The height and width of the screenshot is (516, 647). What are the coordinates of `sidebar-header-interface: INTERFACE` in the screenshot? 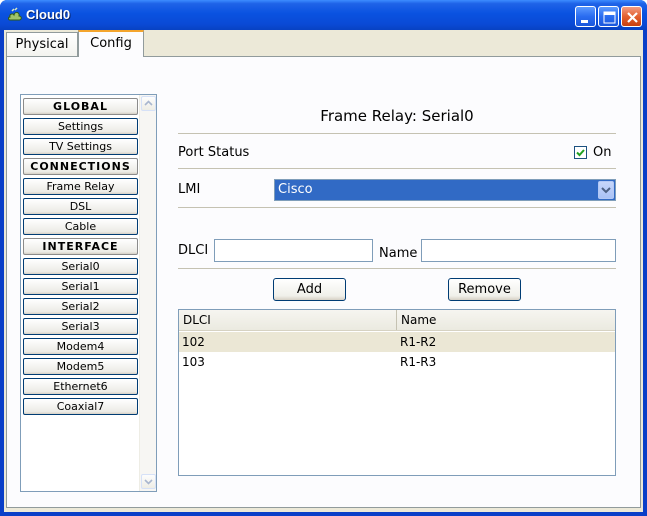 It's located at (80, 246).